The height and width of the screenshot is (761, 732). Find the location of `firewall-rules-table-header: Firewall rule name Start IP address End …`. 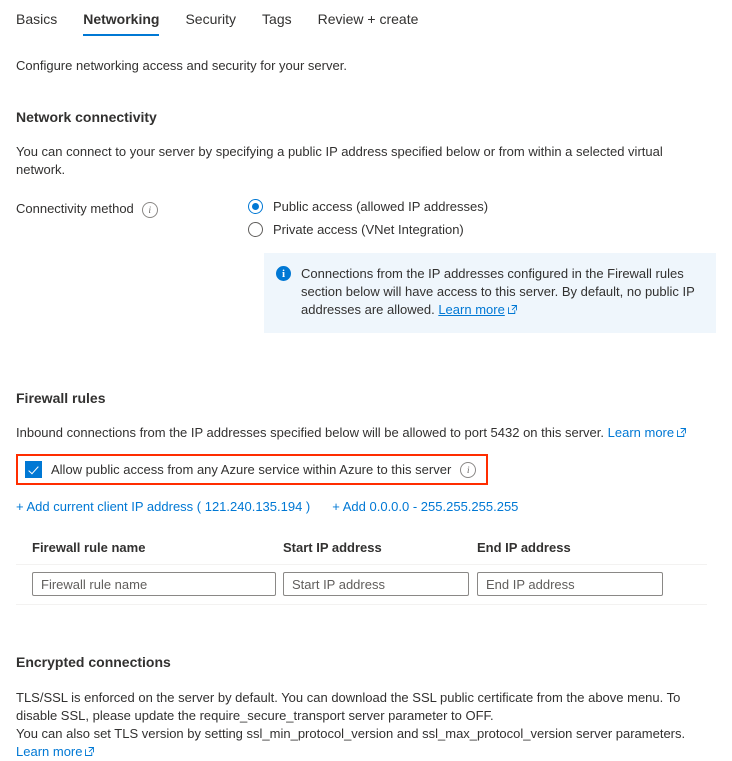

firewall-rules-table-header: Firewall rule name Start IP address End … is located at coordinates (361, 552).